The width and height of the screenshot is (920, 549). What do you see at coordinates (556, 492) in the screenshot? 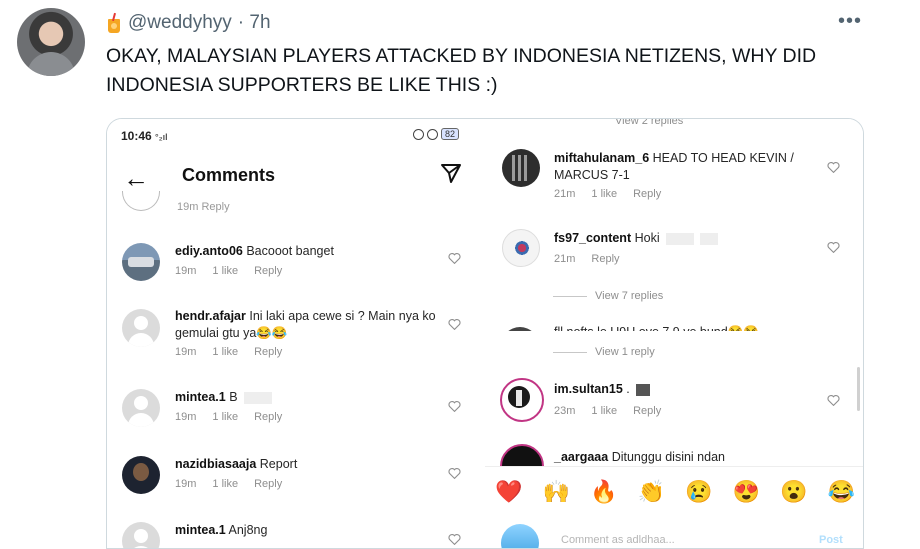
I see `emoji-raising-hands-icon: 🙌` at bounding box center [556, 492].